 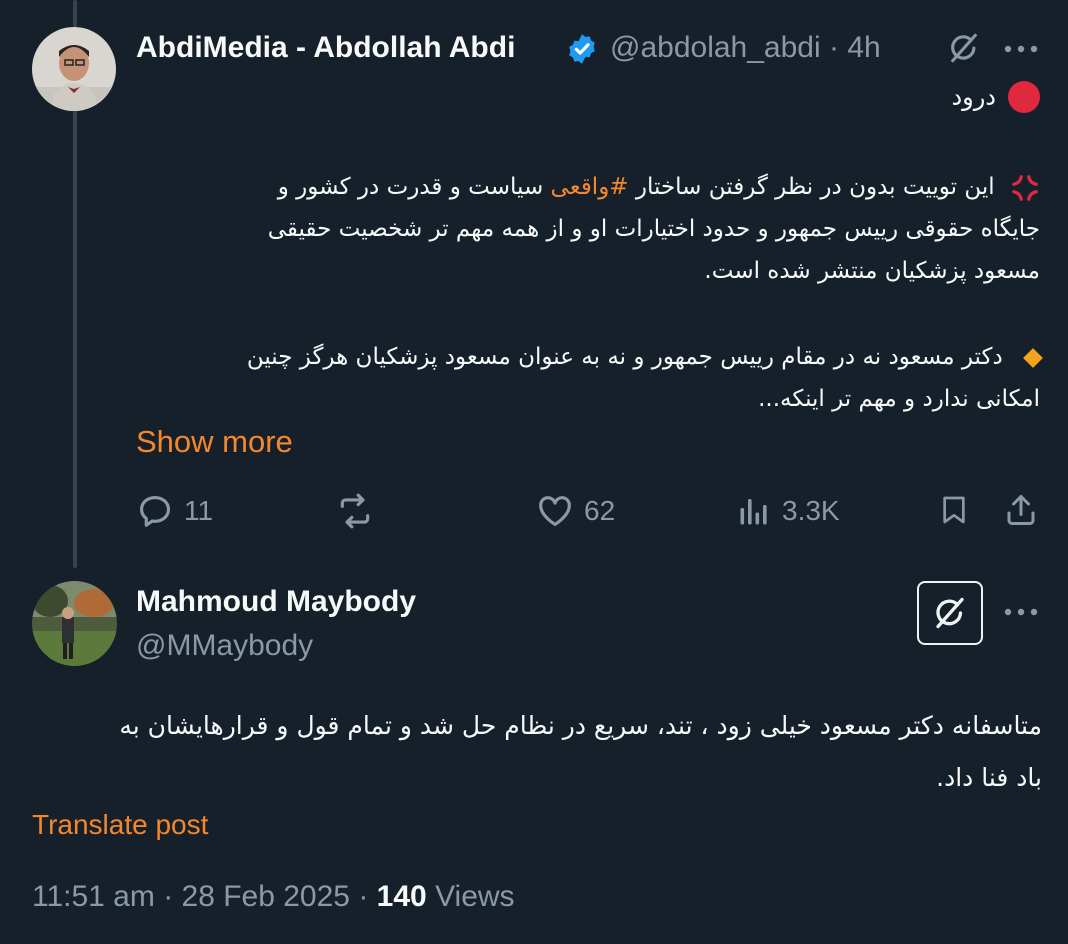 I want to click on share-icon, so click(x=1021, y=510).